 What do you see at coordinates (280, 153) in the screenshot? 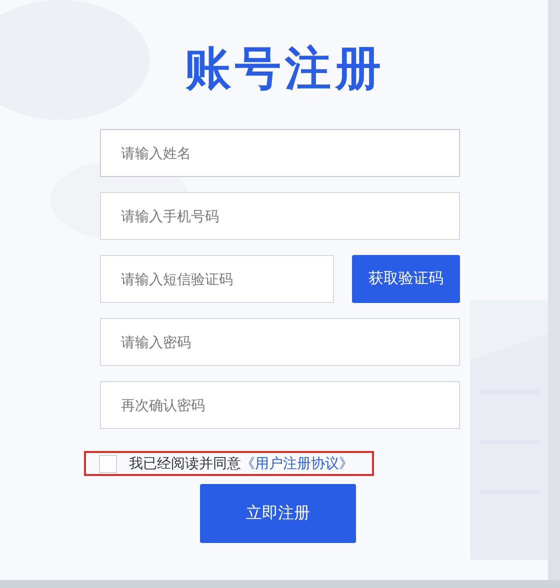
I see `input-field: 请输入姓名` at bounding box center [280, 153].